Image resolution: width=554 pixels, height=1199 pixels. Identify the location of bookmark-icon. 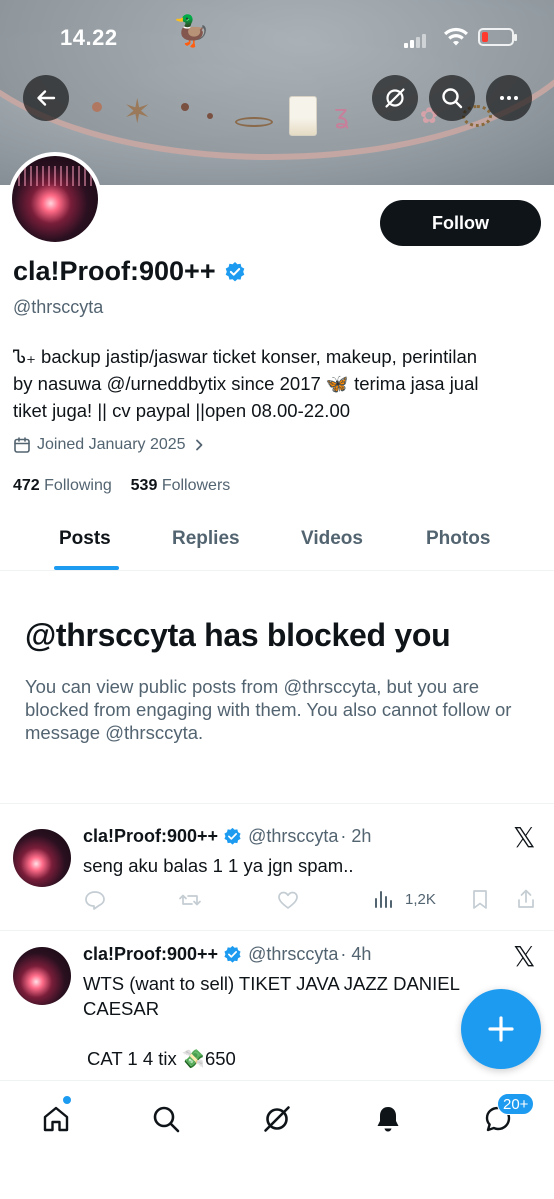
(480, 899).